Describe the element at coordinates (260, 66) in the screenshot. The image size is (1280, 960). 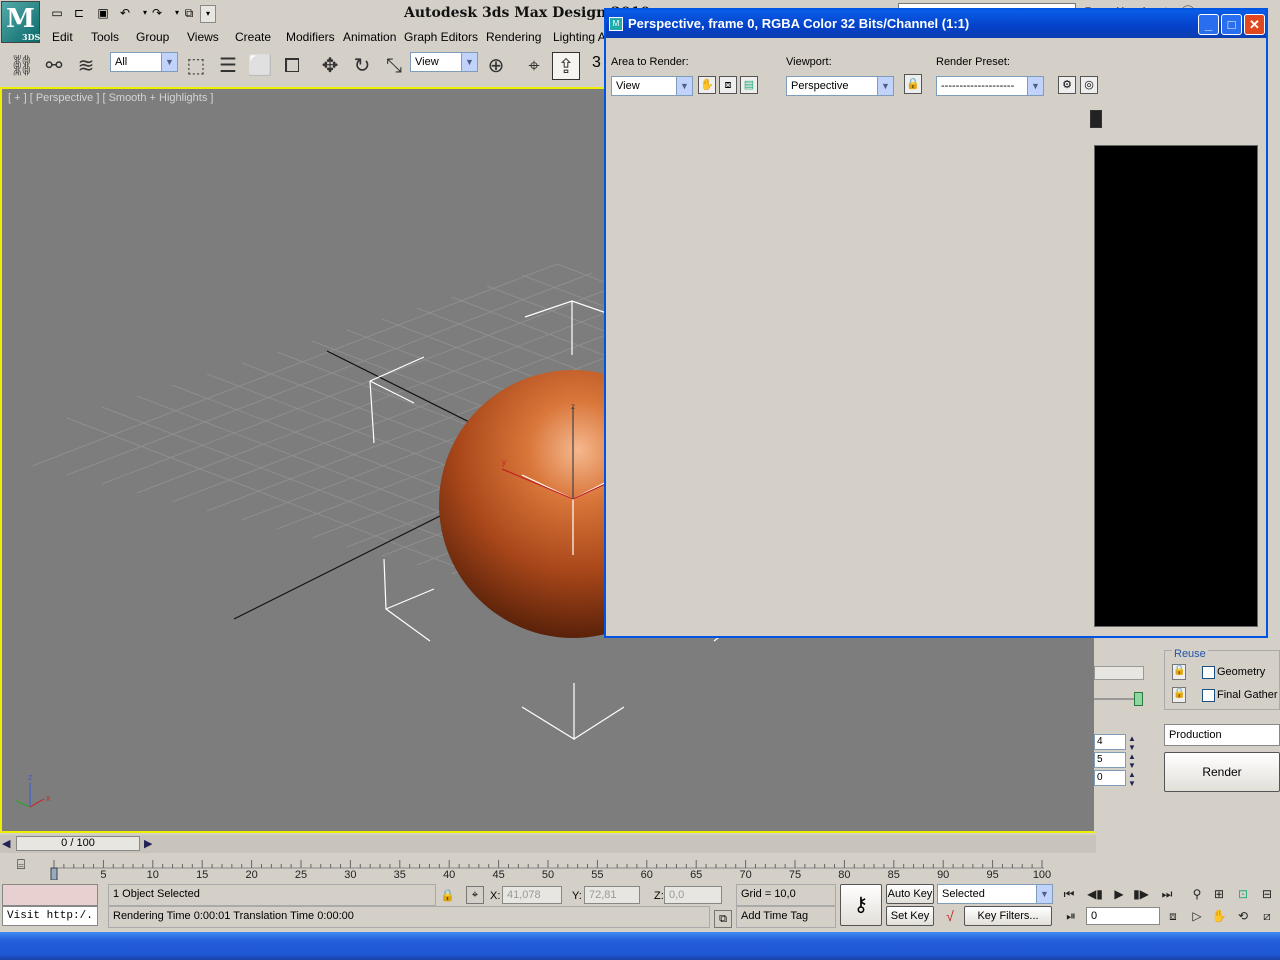
I see `rectangular-selection-icon: ⬜` at that location.